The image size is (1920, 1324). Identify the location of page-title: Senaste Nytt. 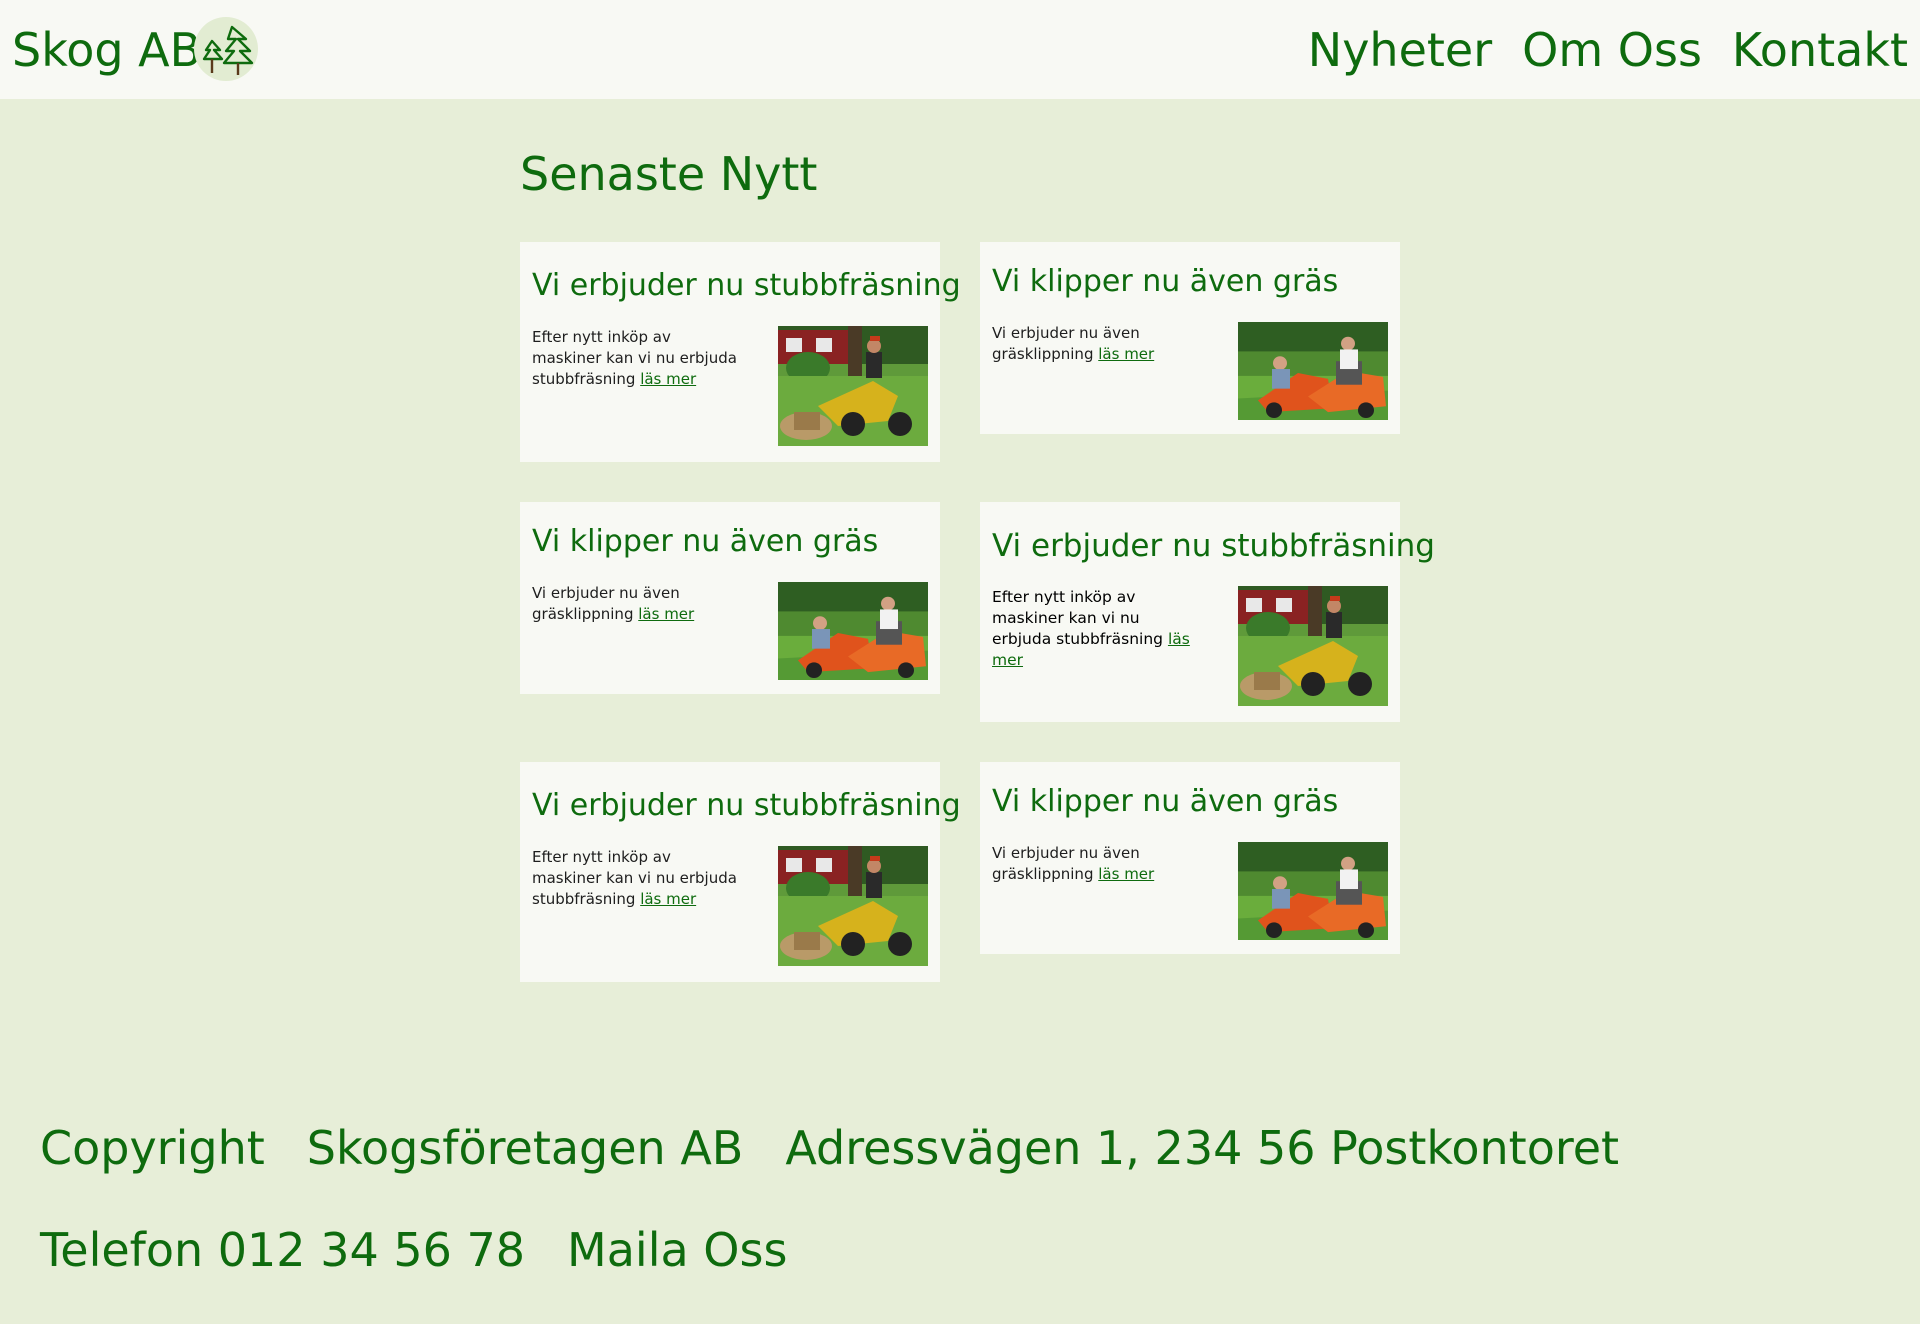
(669, 174).